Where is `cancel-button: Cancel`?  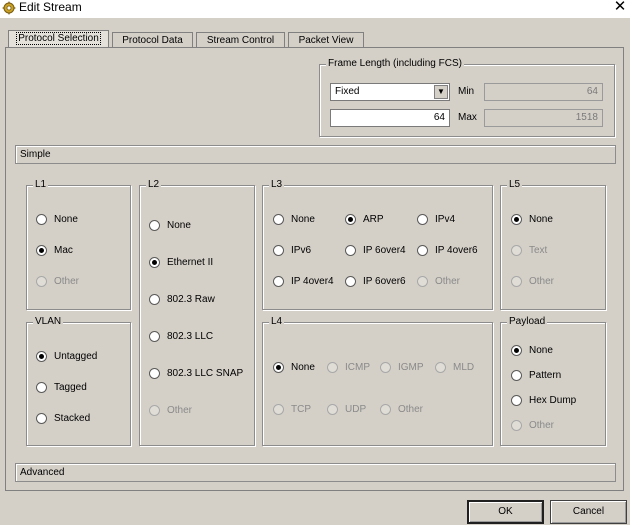 cancel-button: Cancel is located at coordinates (588, 512).